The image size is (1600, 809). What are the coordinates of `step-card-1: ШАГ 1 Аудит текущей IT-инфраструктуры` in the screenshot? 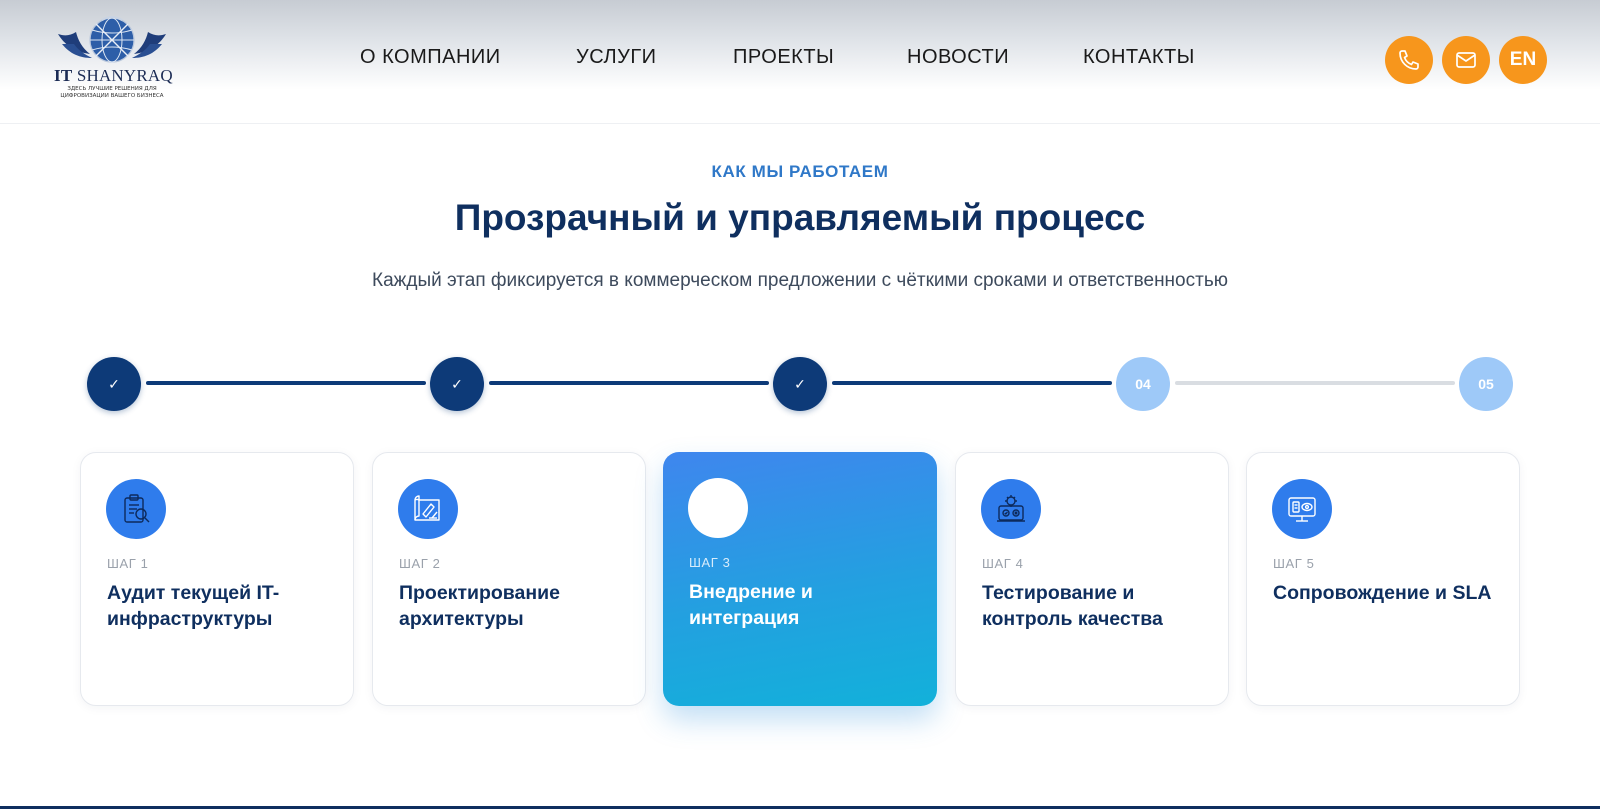 It's located at (217, 579).